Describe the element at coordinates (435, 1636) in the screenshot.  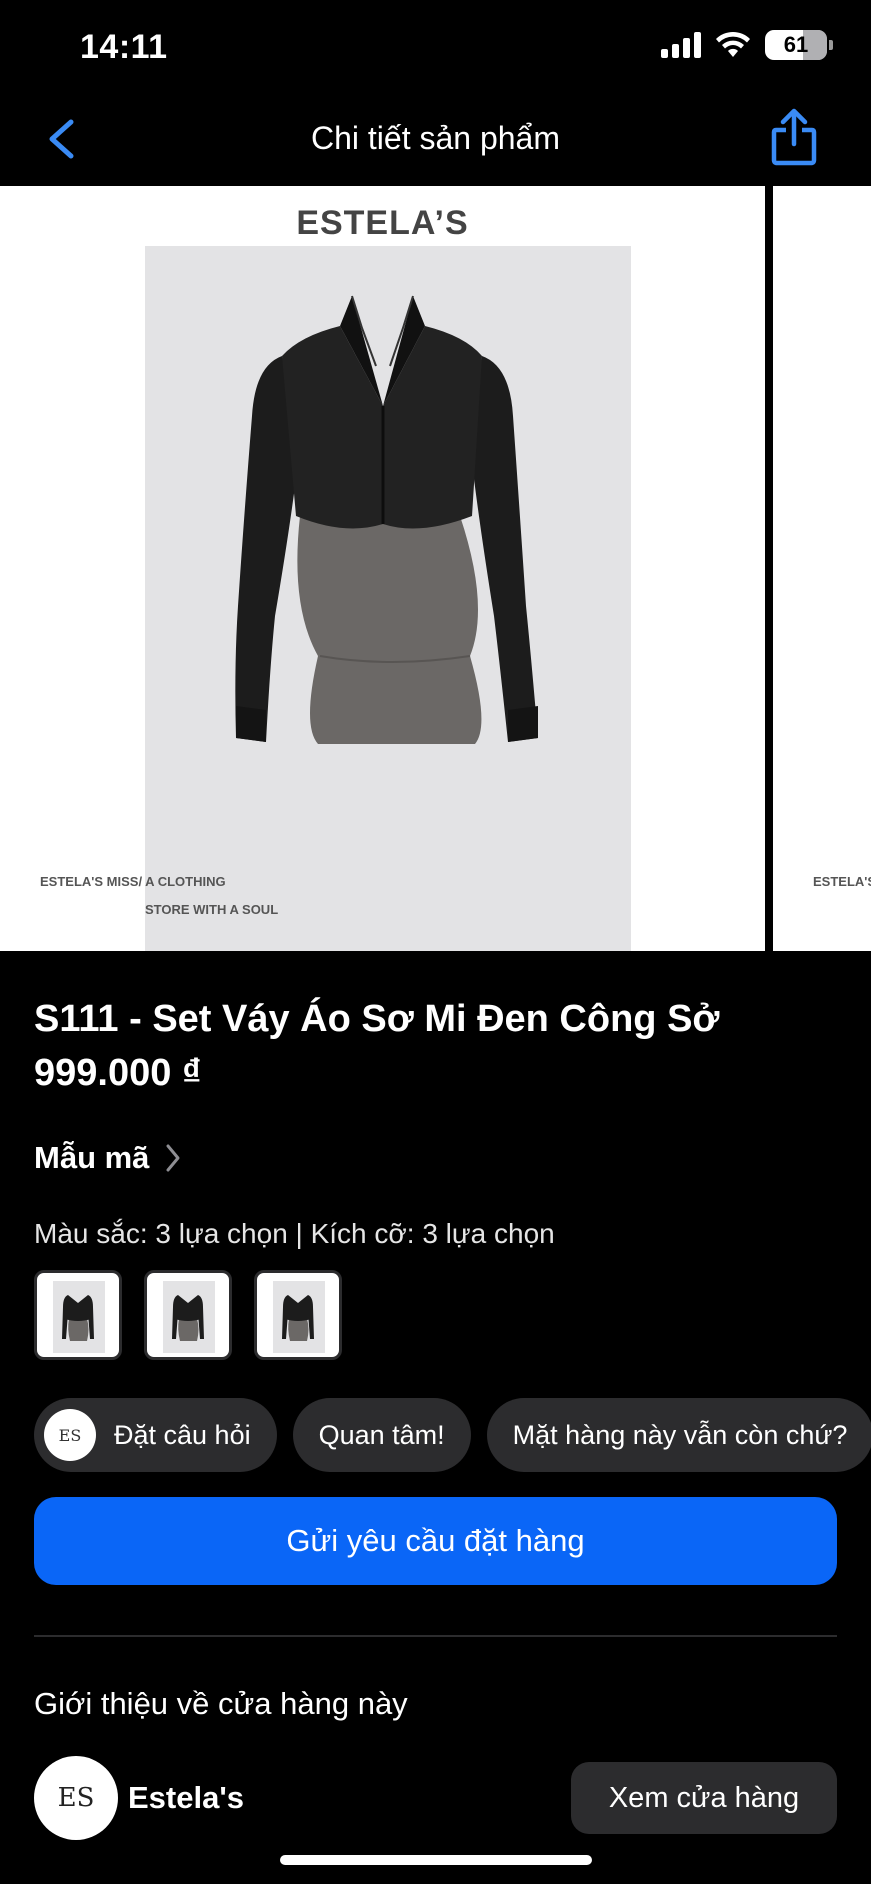
I see `section-divider` at that location.